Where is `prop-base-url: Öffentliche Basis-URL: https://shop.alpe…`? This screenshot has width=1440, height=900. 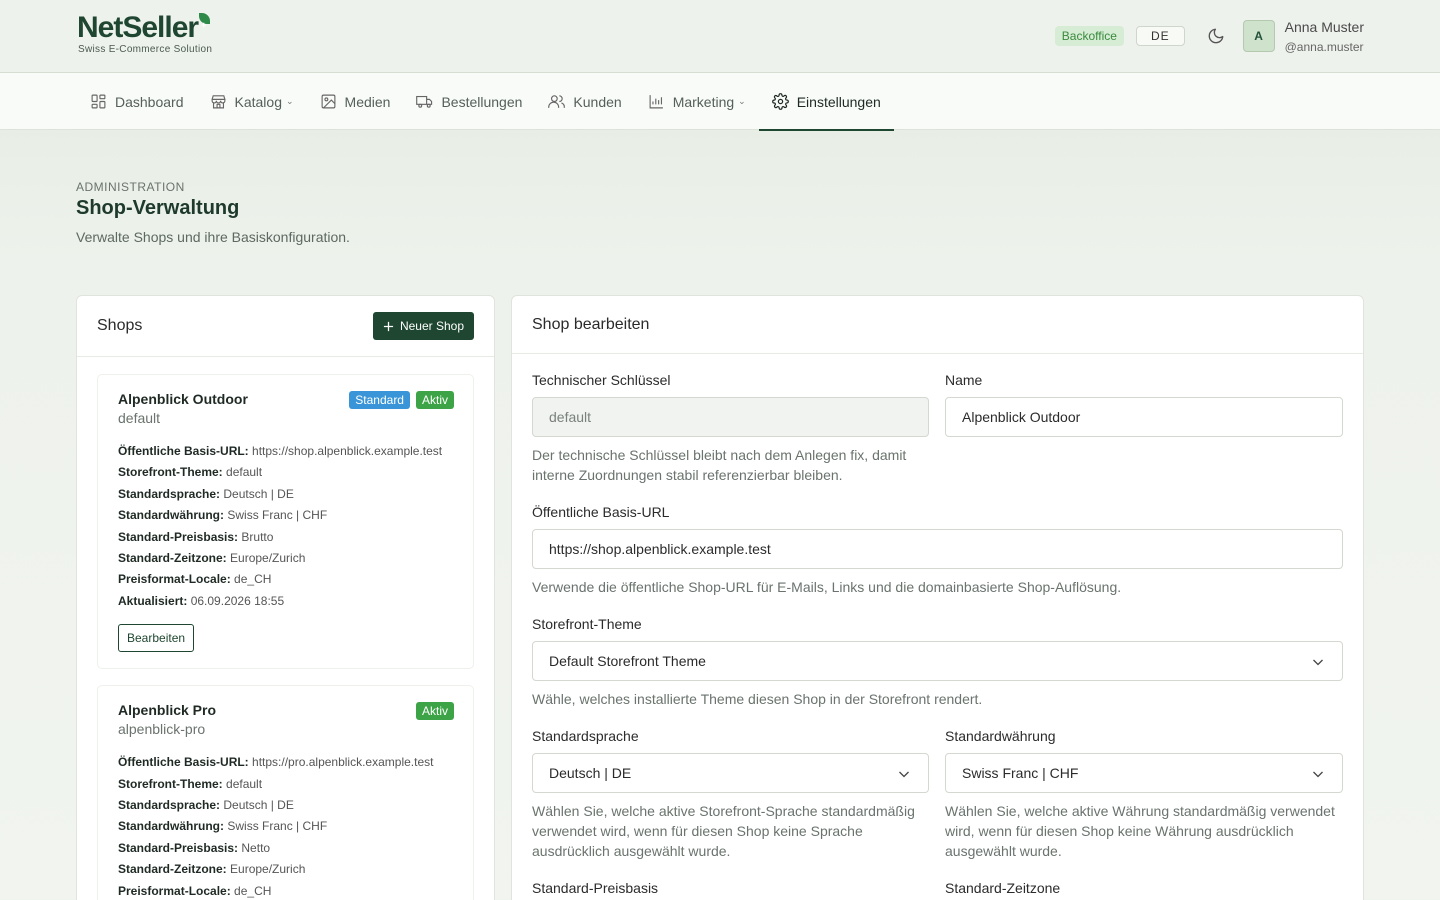 prop-base-url: Öffentliche Basis-URL: https://shop.alpe… is located at coordinates (280, 451).